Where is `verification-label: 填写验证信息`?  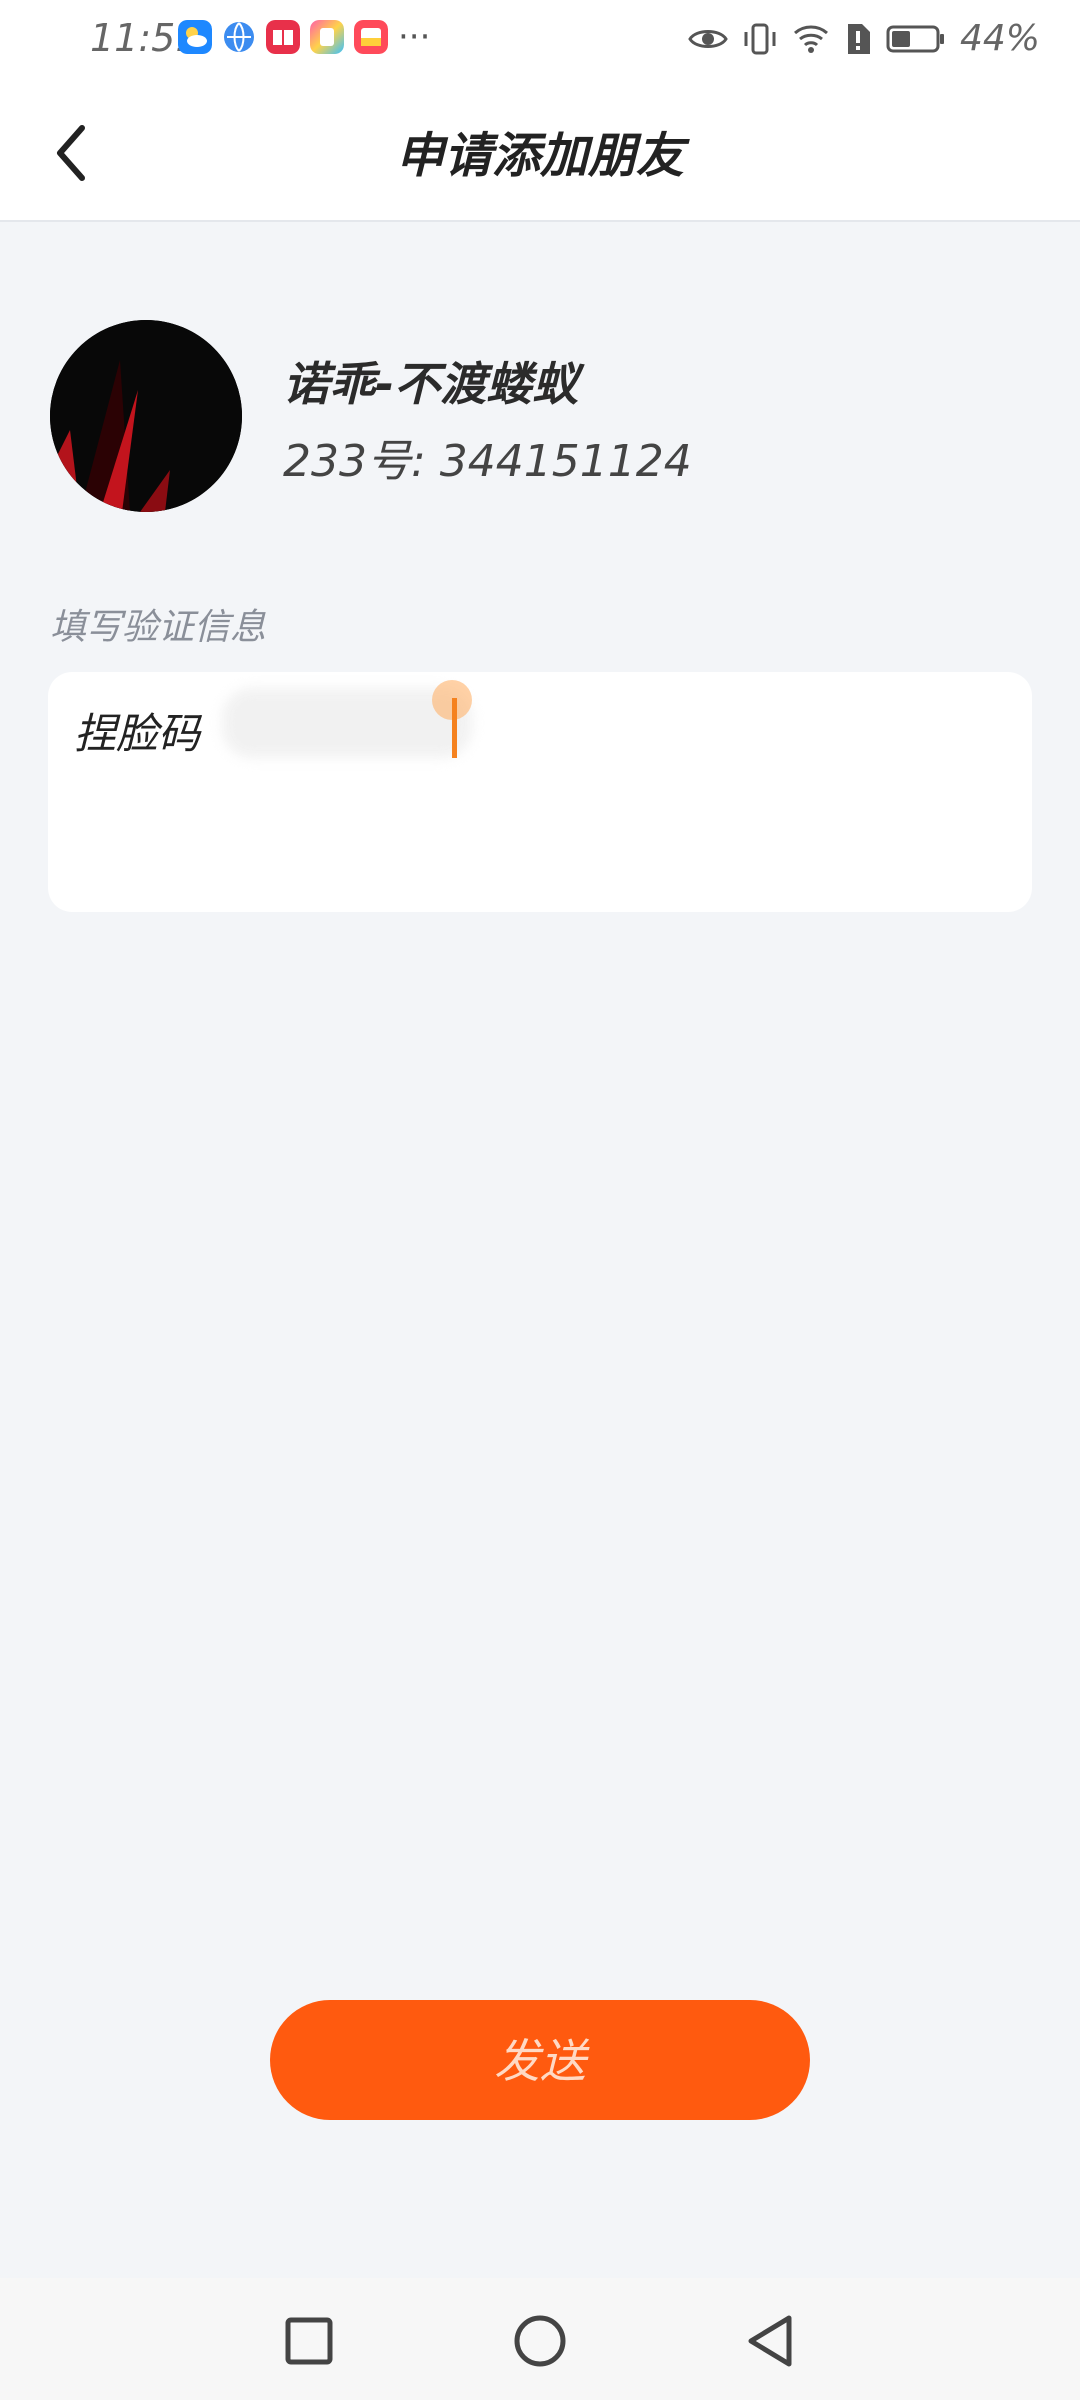
verification-label: 填写验证信息 is located at coordinates (158, 627).